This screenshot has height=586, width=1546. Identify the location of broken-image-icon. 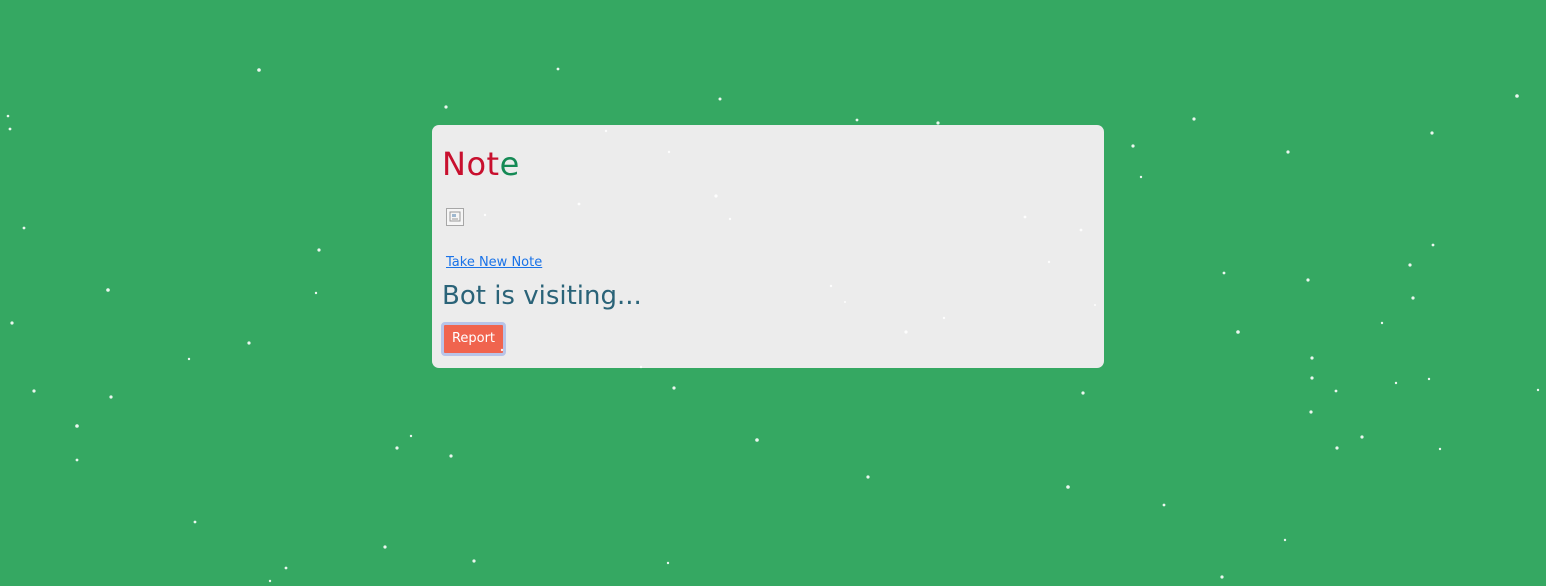
(455, 217).